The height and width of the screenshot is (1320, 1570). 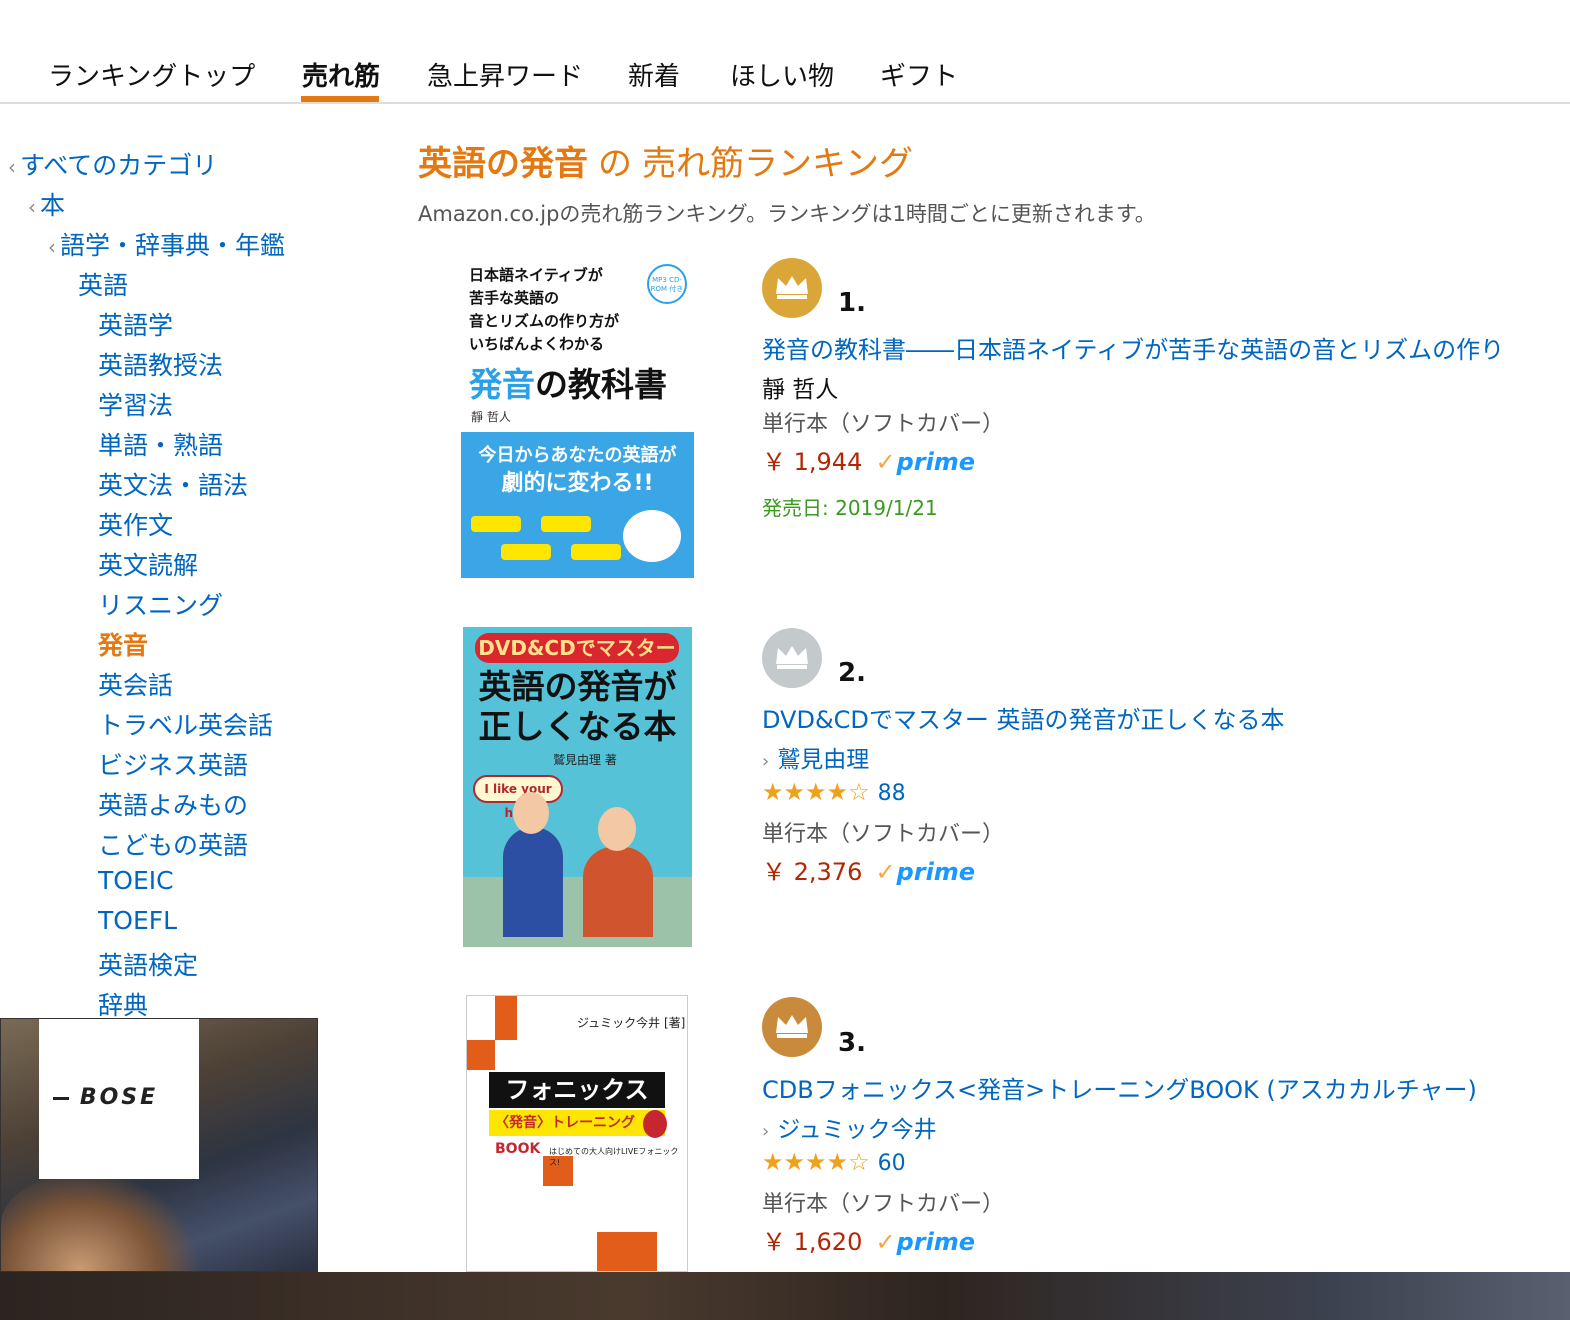 What do you see at coordinates (148, 964) in the screenshot?
I see `sidebar-item: 英語検定` at bounding box center [148, 964].